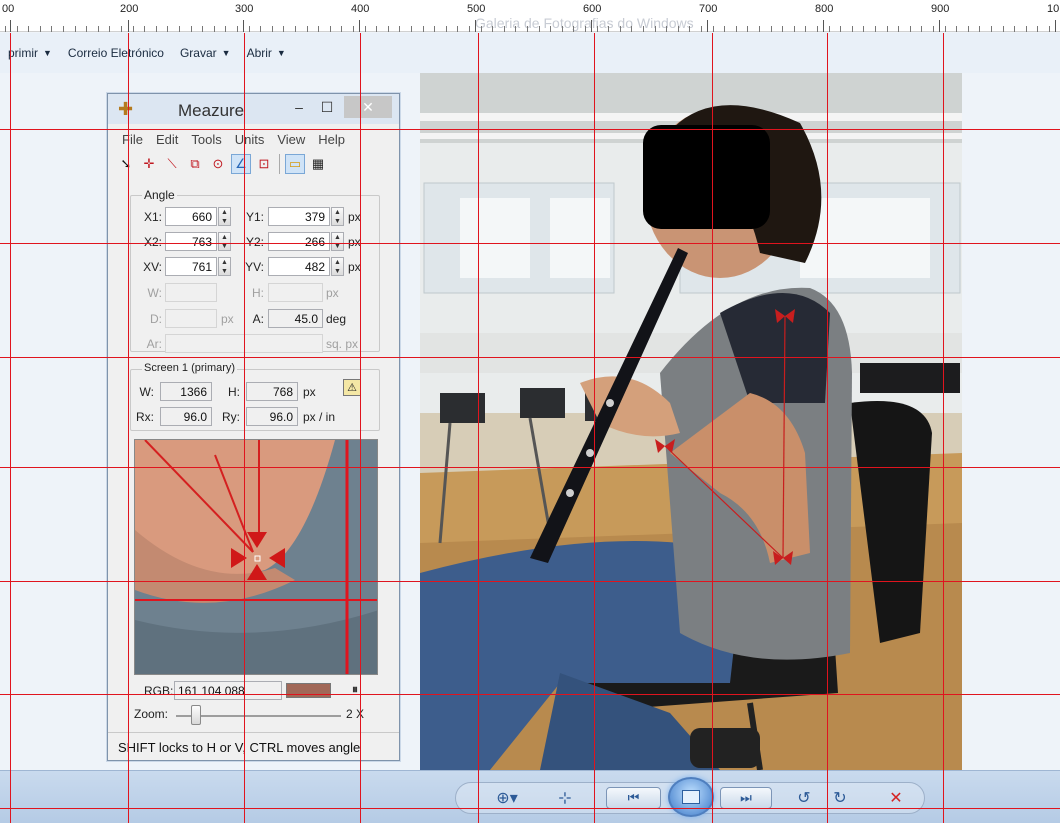  I want to click on d-unit: px, so click(227, 319).